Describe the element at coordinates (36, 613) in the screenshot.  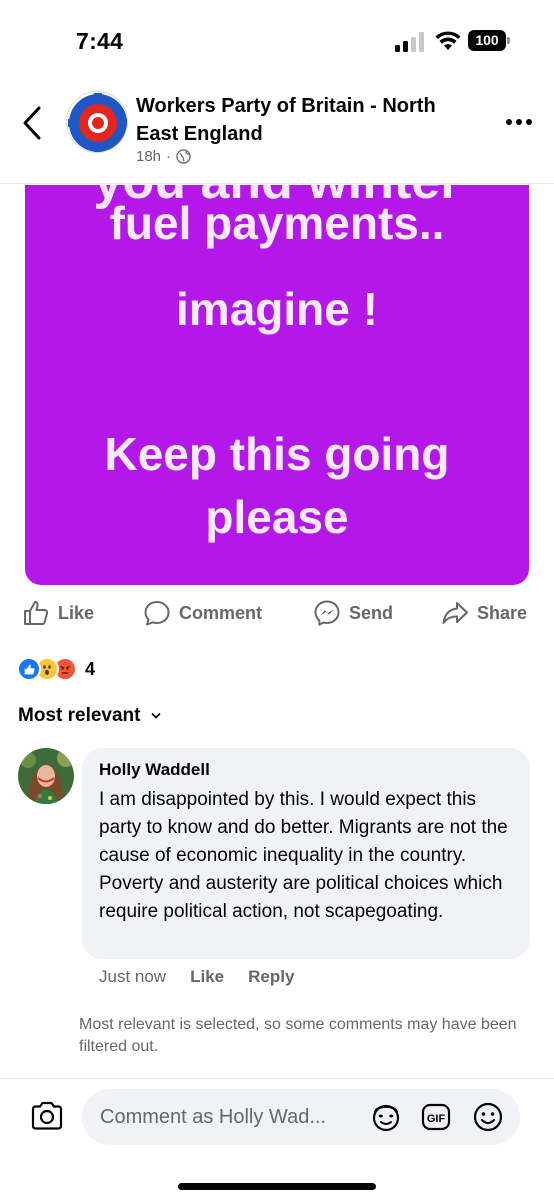
I see `thumbs-up-icon` at that location.